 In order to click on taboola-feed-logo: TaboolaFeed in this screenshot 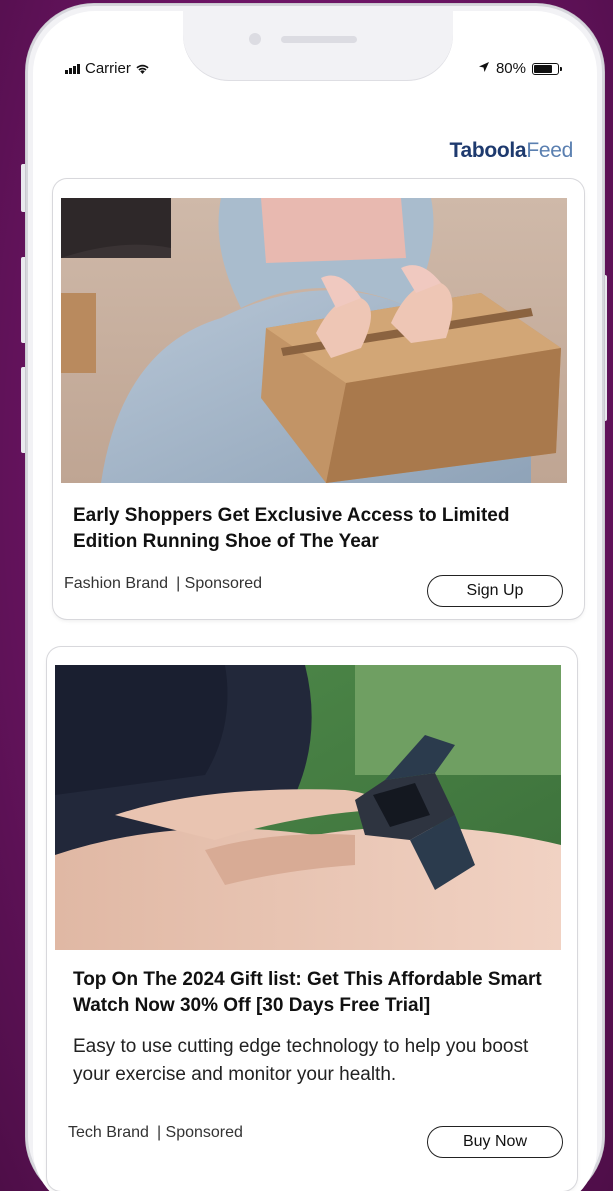, I will do `click(511, 151)`.